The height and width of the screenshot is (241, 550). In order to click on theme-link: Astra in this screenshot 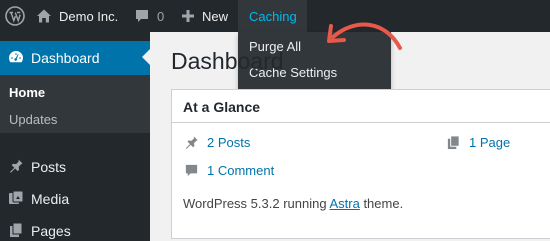, I will do `click(344, 203)`.